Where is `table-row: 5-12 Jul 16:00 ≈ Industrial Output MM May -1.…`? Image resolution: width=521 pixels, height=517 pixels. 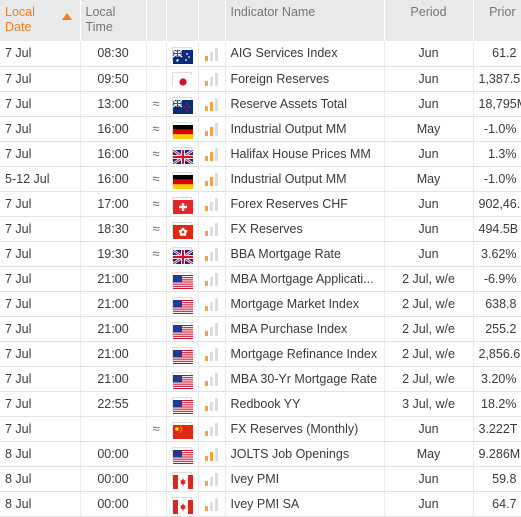 table-row: 5-12 Jul 16:00 ≈ Industrial Output MM May -1.… is located at coordinates (260, 179).